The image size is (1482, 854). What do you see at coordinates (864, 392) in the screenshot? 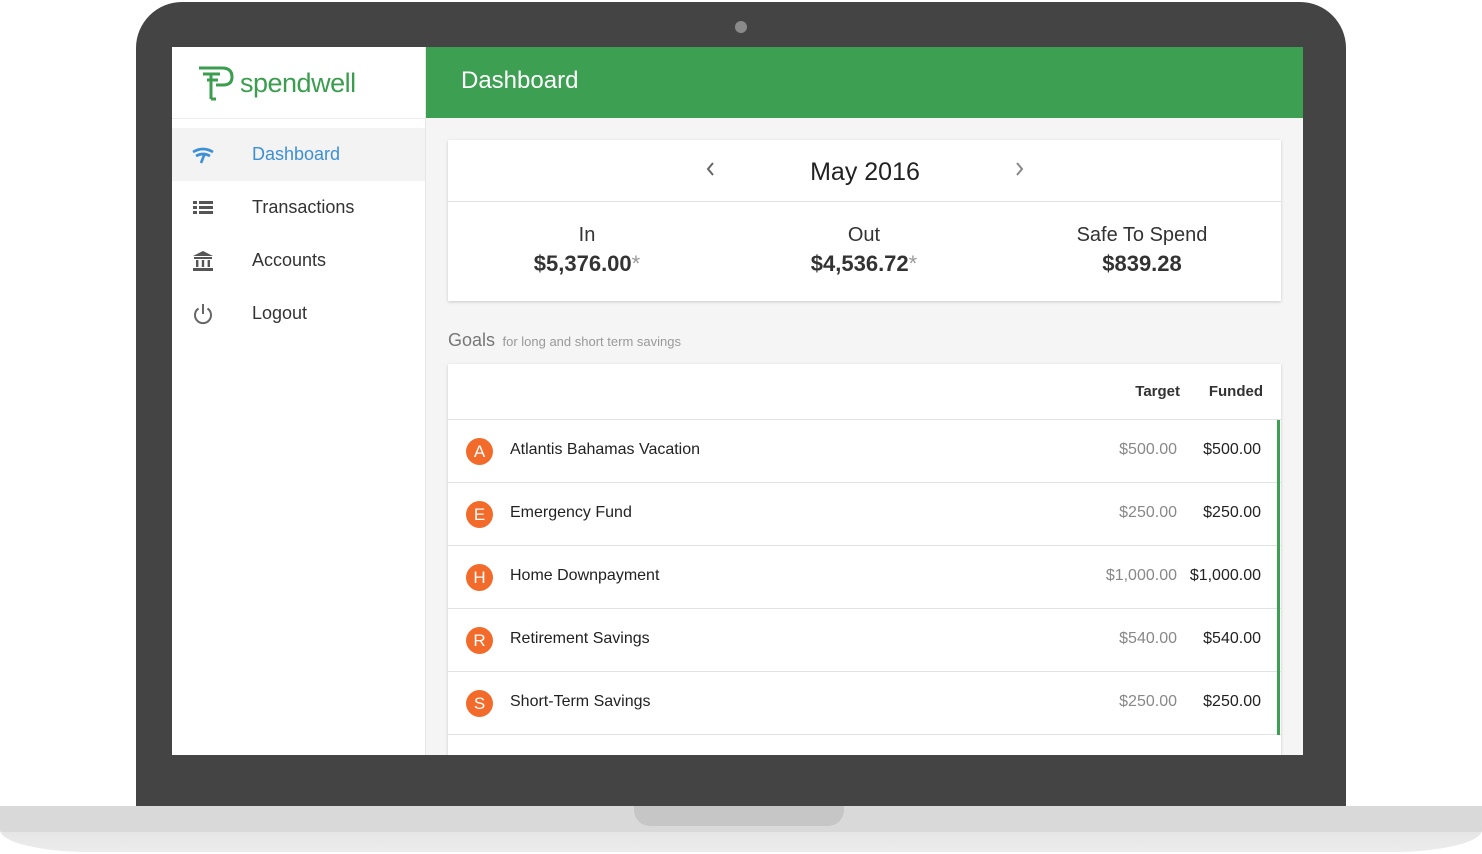
I see `goals-table-header: Target Funded` at bounding box center [864, 392].